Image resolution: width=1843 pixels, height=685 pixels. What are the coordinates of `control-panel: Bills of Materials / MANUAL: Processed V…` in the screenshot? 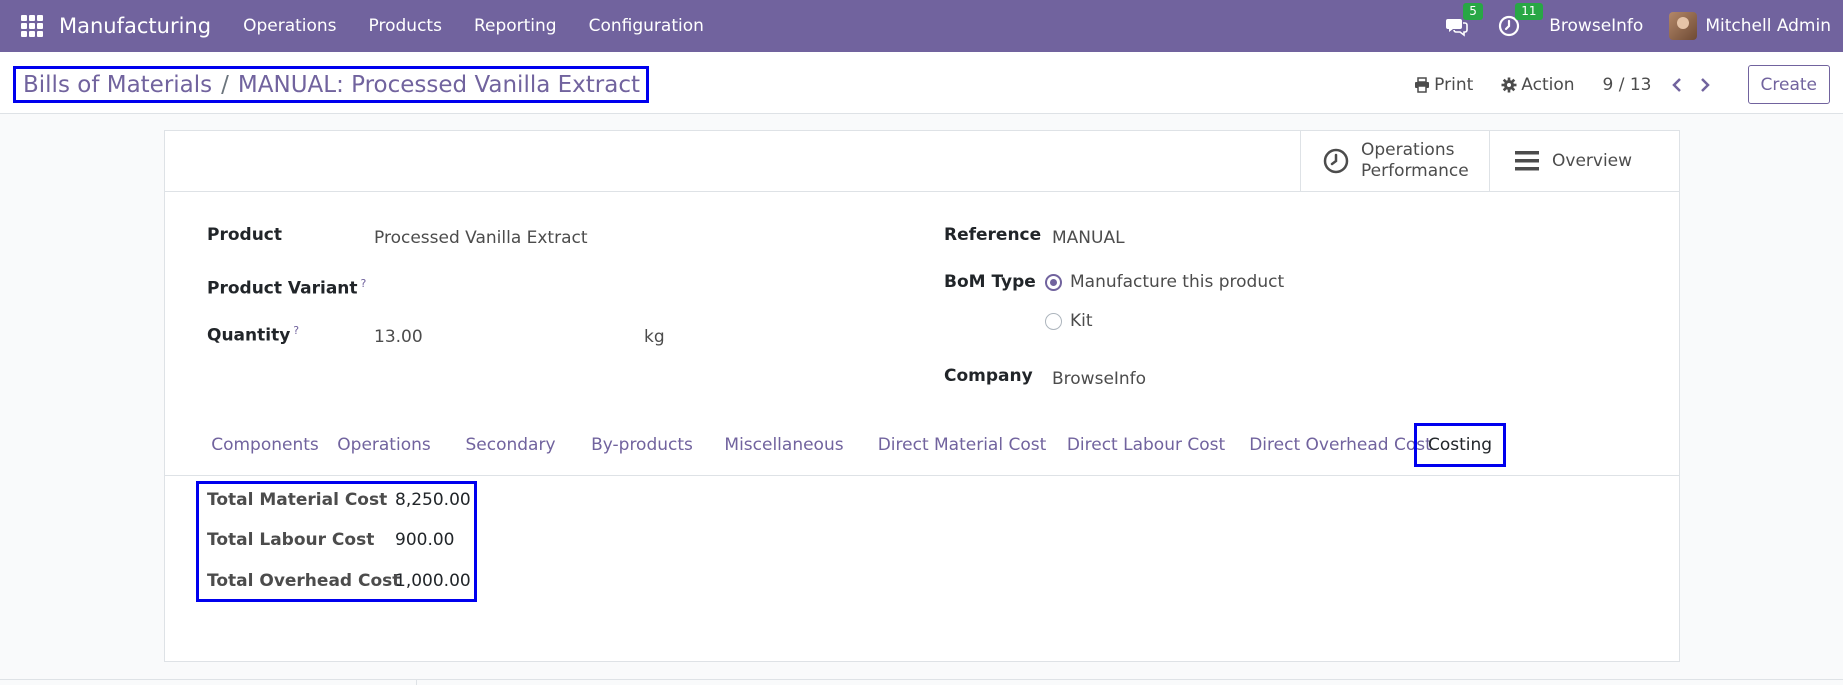 It's located at (921, 83).